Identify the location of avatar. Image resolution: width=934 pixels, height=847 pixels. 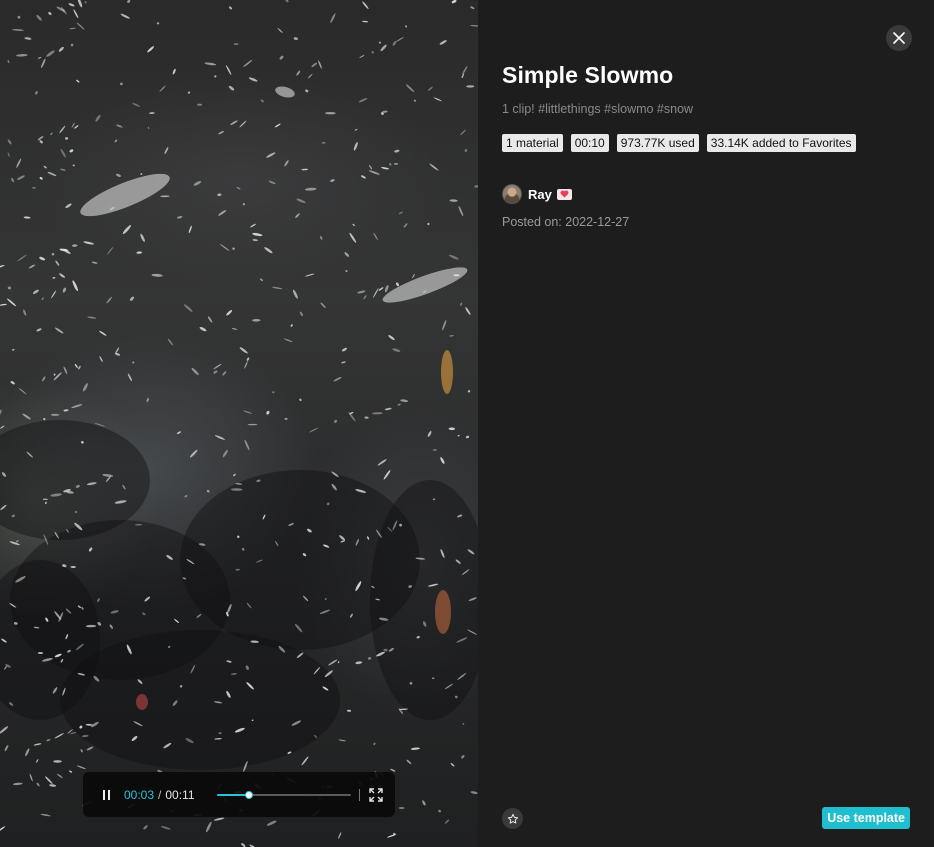
(512, 194).